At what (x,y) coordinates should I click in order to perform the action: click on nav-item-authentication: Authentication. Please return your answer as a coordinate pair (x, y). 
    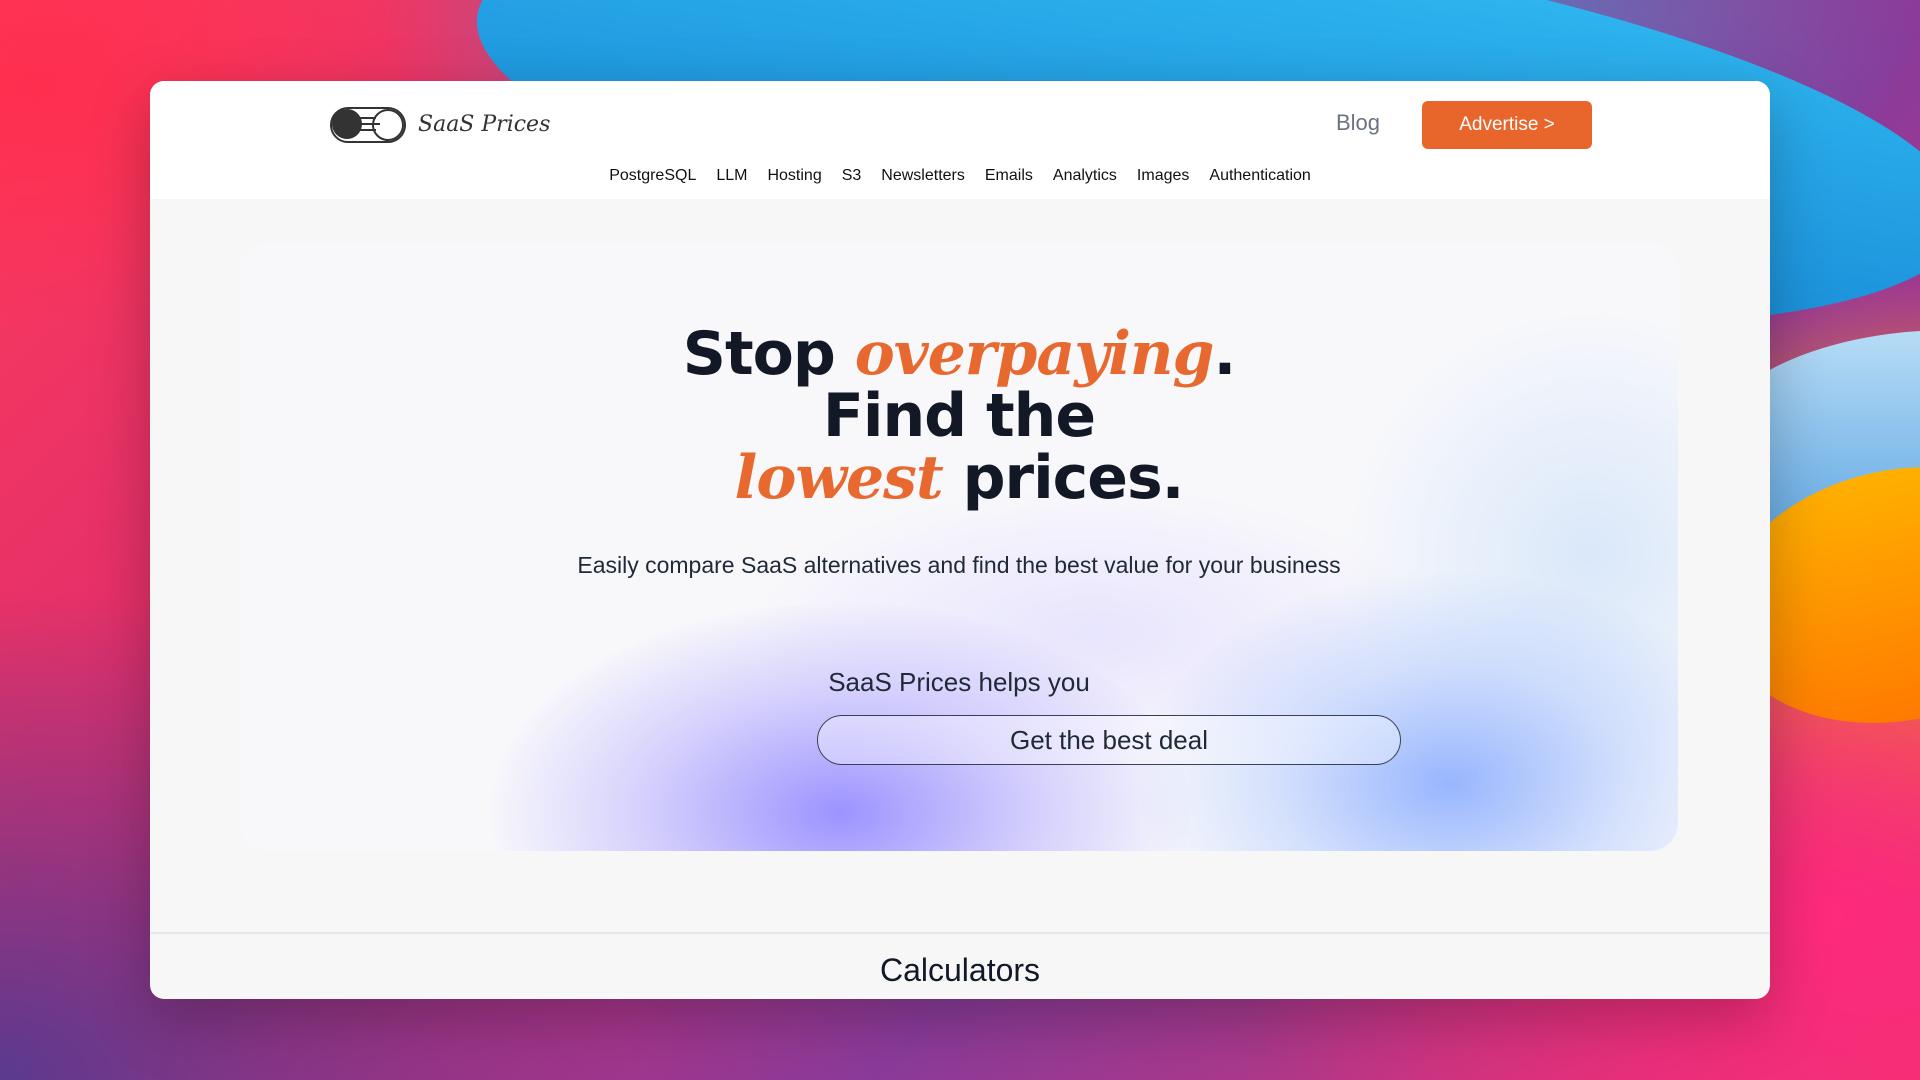
    Looking at the image, I should click on (1259, 176).